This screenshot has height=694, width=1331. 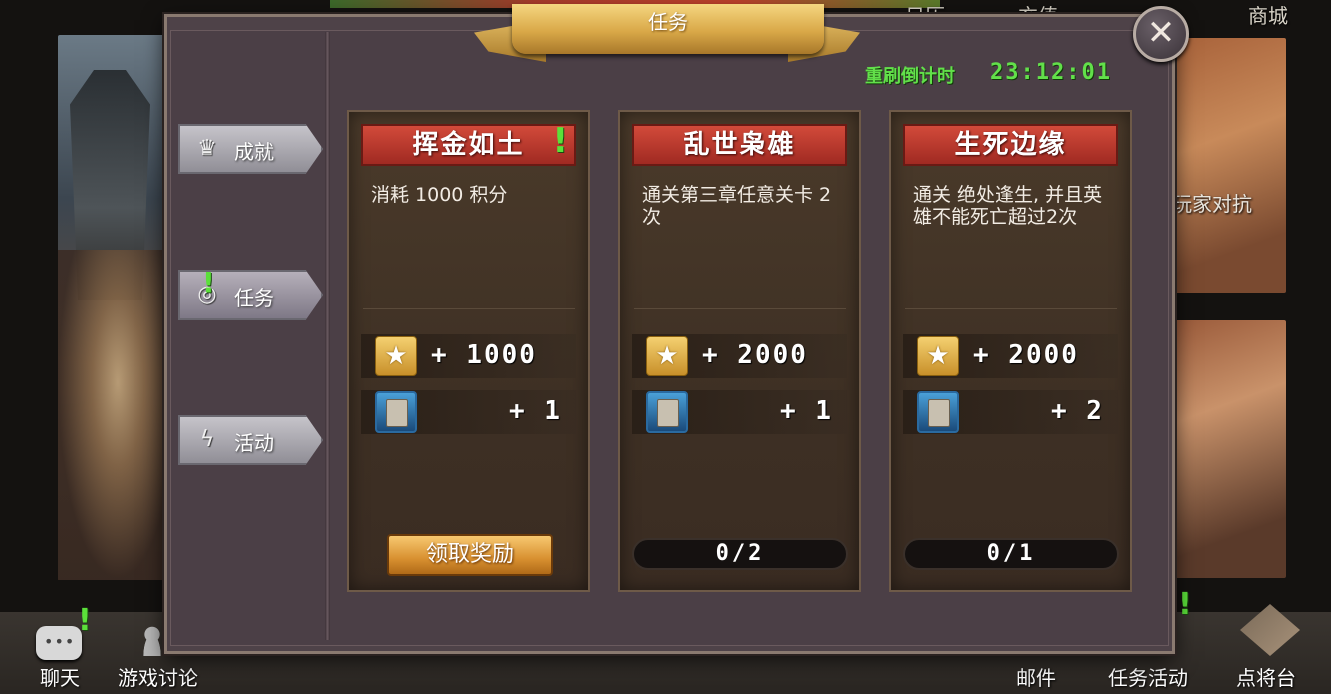 What do you see at coordinates (60, 676) in the screenshot?
I see `chat-button: 聊天` at bounding box center [60, 676].